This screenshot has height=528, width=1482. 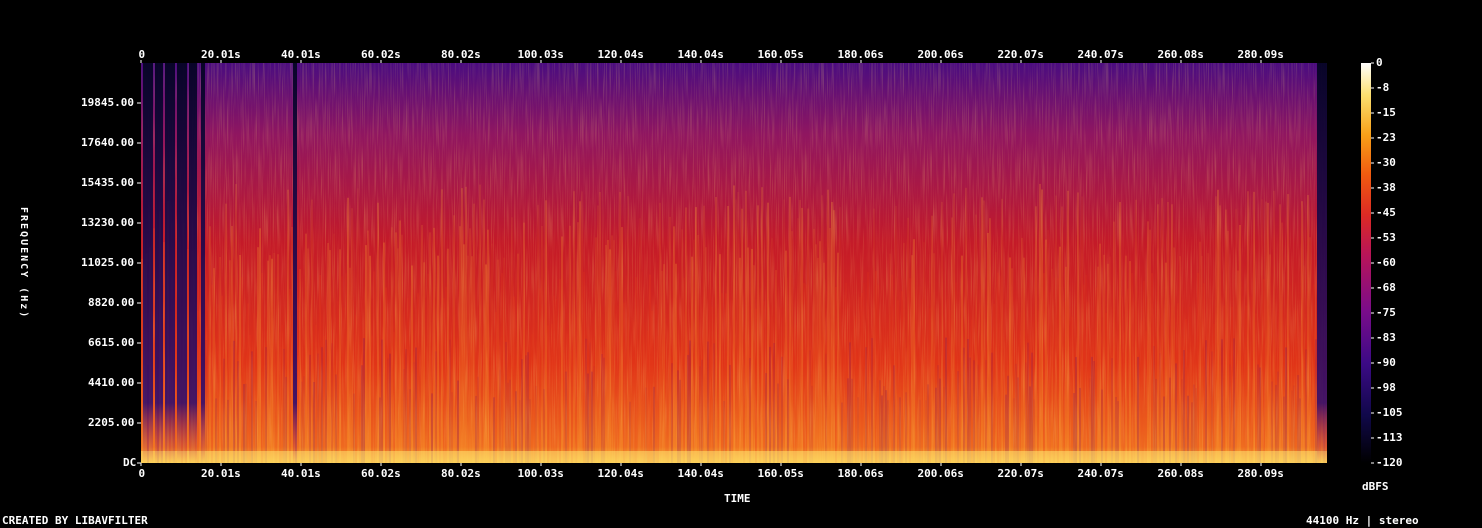 What do you see at coordinates (1362, 520) in the screenshot?
I see `footer-audio-info: 44100 Hz | stereo` at bounding box center [1362, 520].